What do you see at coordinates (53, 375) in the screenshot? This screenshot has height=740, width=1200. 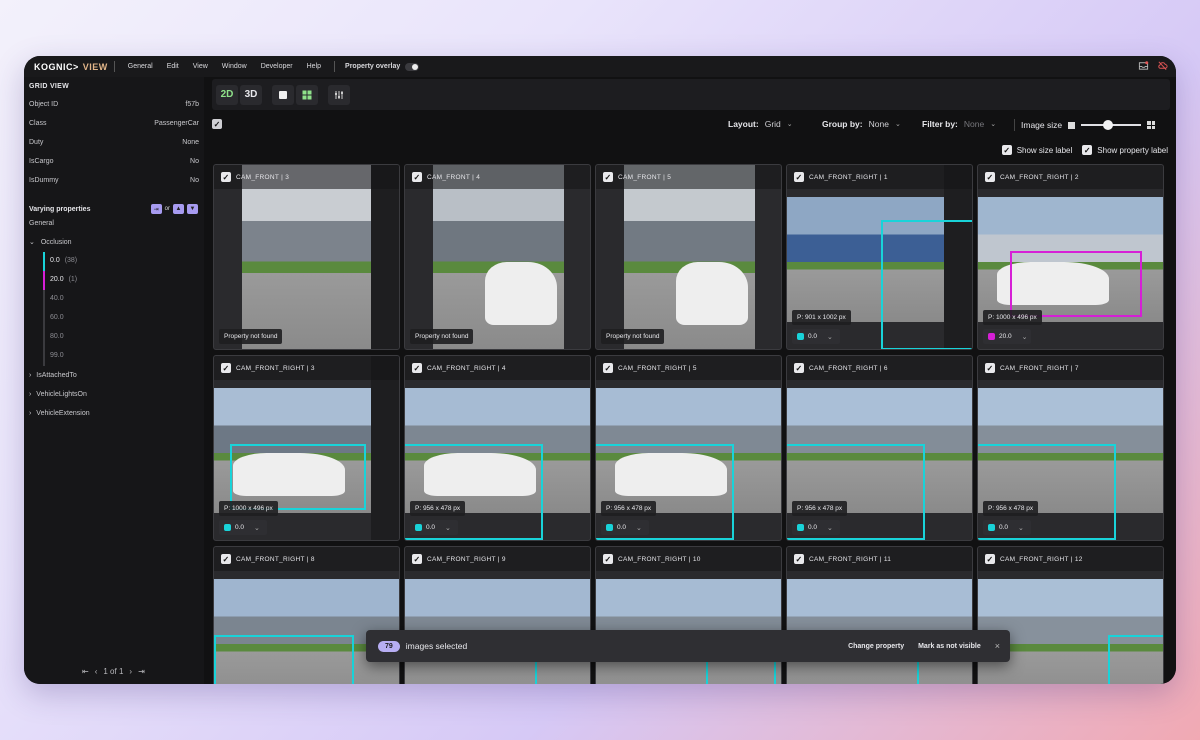 I see `tree-isattachedto: › IsAttachedTo` at bounding box center [53, 375].